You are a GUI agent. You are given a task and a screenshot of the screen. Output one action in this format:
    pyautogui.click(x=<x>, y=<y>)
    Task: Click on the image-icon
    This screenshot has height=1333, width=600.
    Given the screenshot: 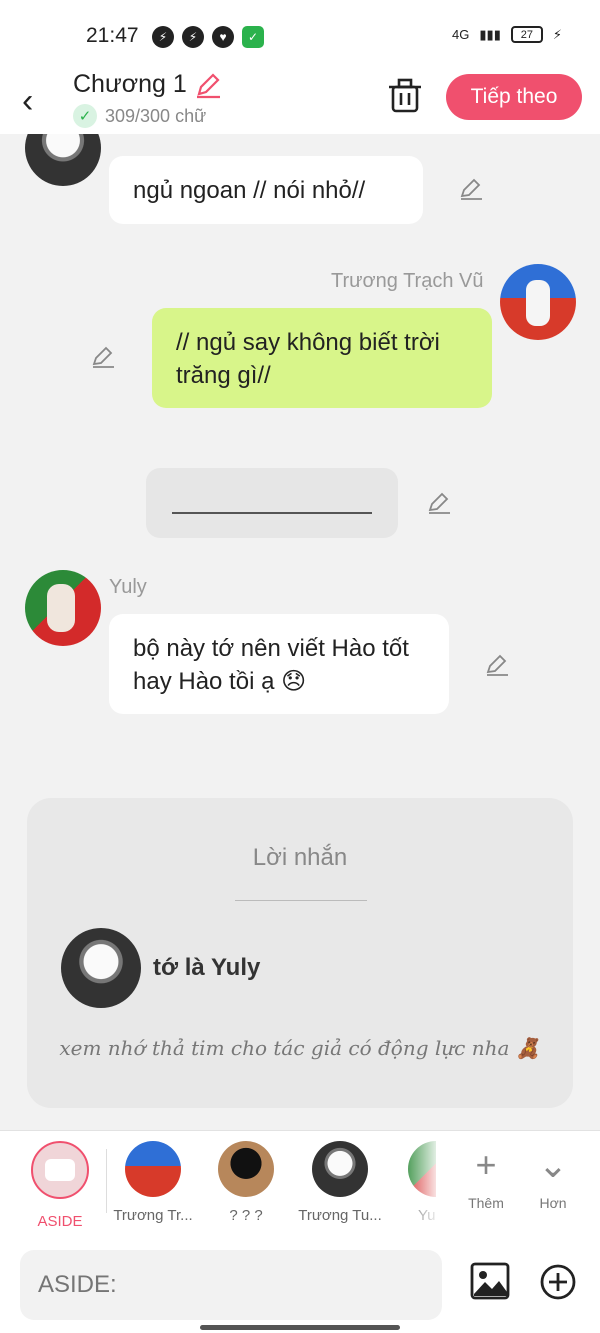 What is the action you would take?
    pyautogui.click(x=490, y=1281)
    